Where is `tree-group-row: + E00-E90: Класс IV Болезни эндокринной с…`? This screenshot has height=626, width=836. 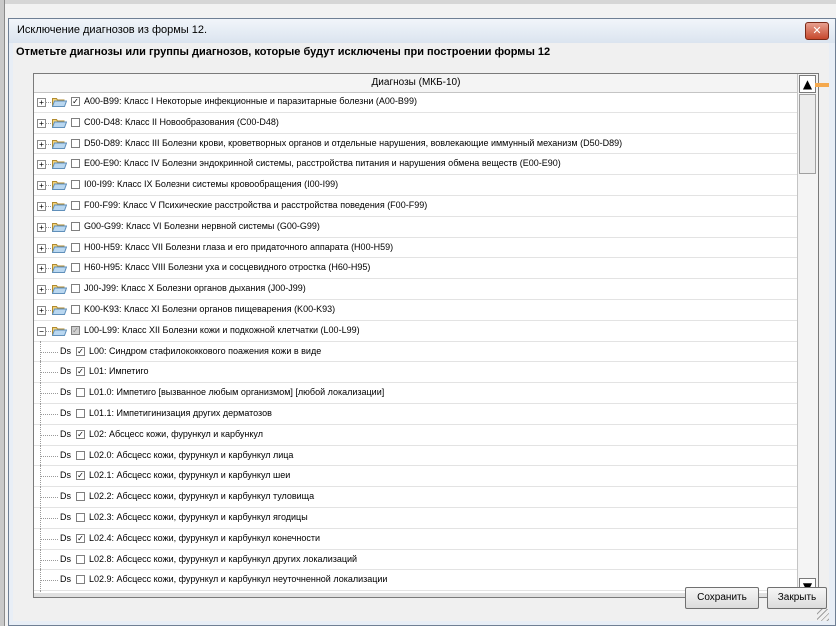 tree-group-row: + E00-E90: Класс IV Болезни эндокринной с… is located at coordinates (416, 165).